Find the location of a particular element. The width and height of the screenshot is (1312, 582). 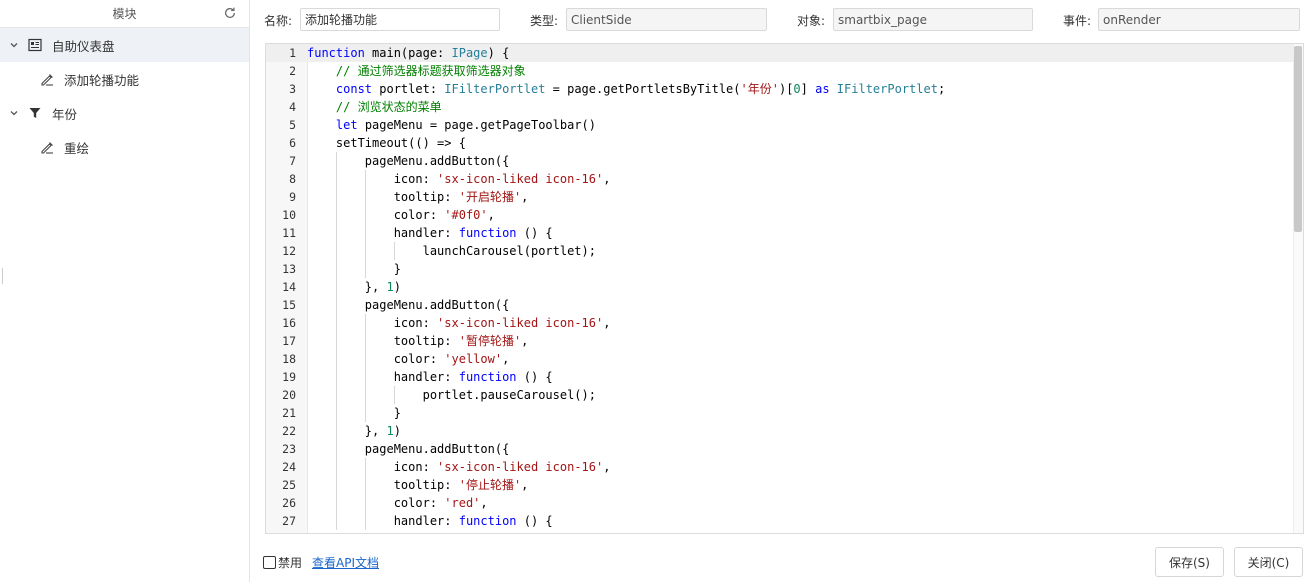

code-text: portlet.pauseCarousel(); is located at coordinates (451, 395).